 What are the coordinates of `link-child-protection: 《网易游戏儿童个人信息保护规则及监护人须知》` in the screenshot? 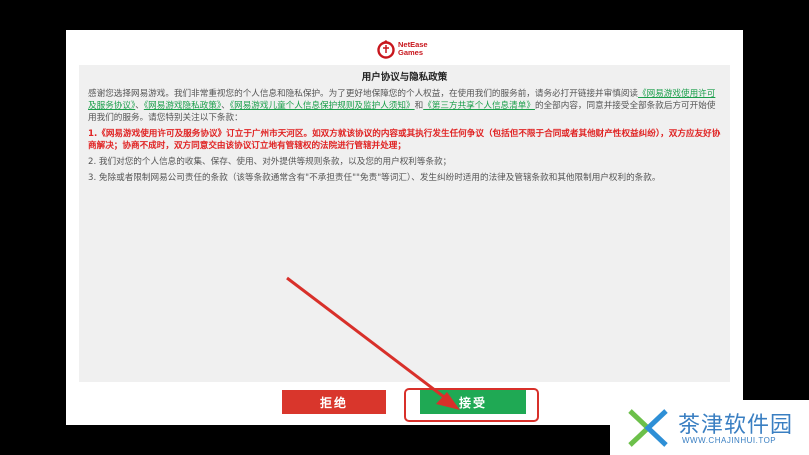 It's located at (322, 106).